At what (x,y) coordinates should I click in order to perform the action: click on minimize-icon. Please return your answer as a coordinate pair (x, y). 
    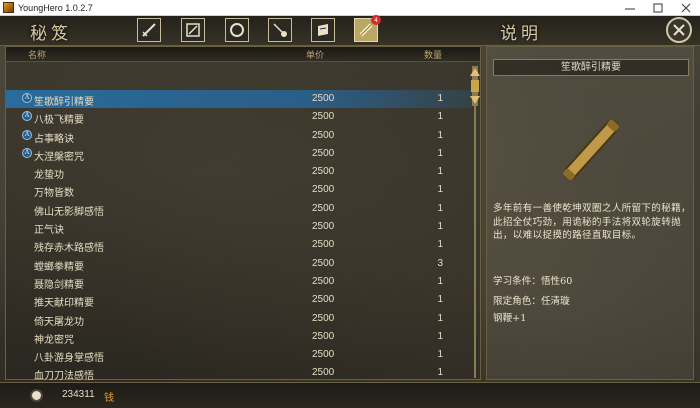
    Looking at the image, I should click on (630, 9).